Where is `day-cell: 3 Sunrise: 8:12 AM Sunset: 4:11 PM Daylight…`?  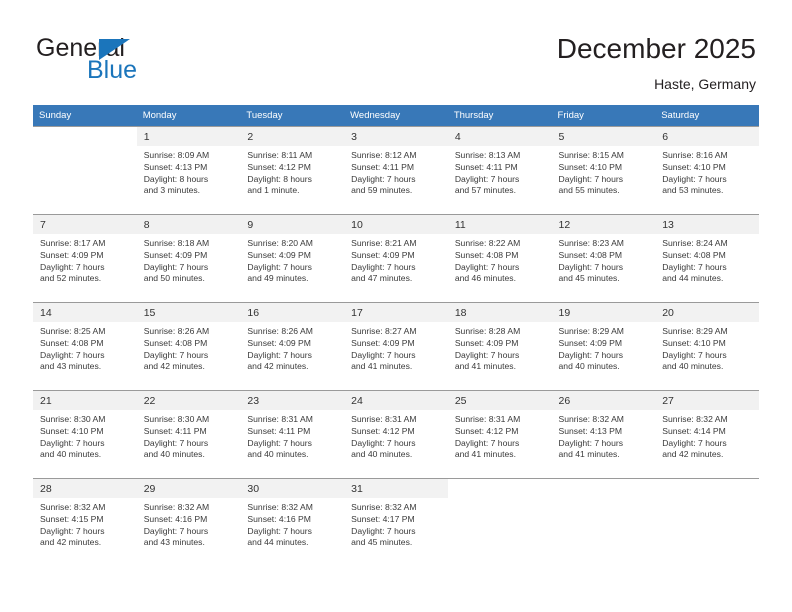 day-cell: 3 Sunrise: 8:12 AM Sunset: 4:11 PM Daylight… is located at coordinates (396, 170).